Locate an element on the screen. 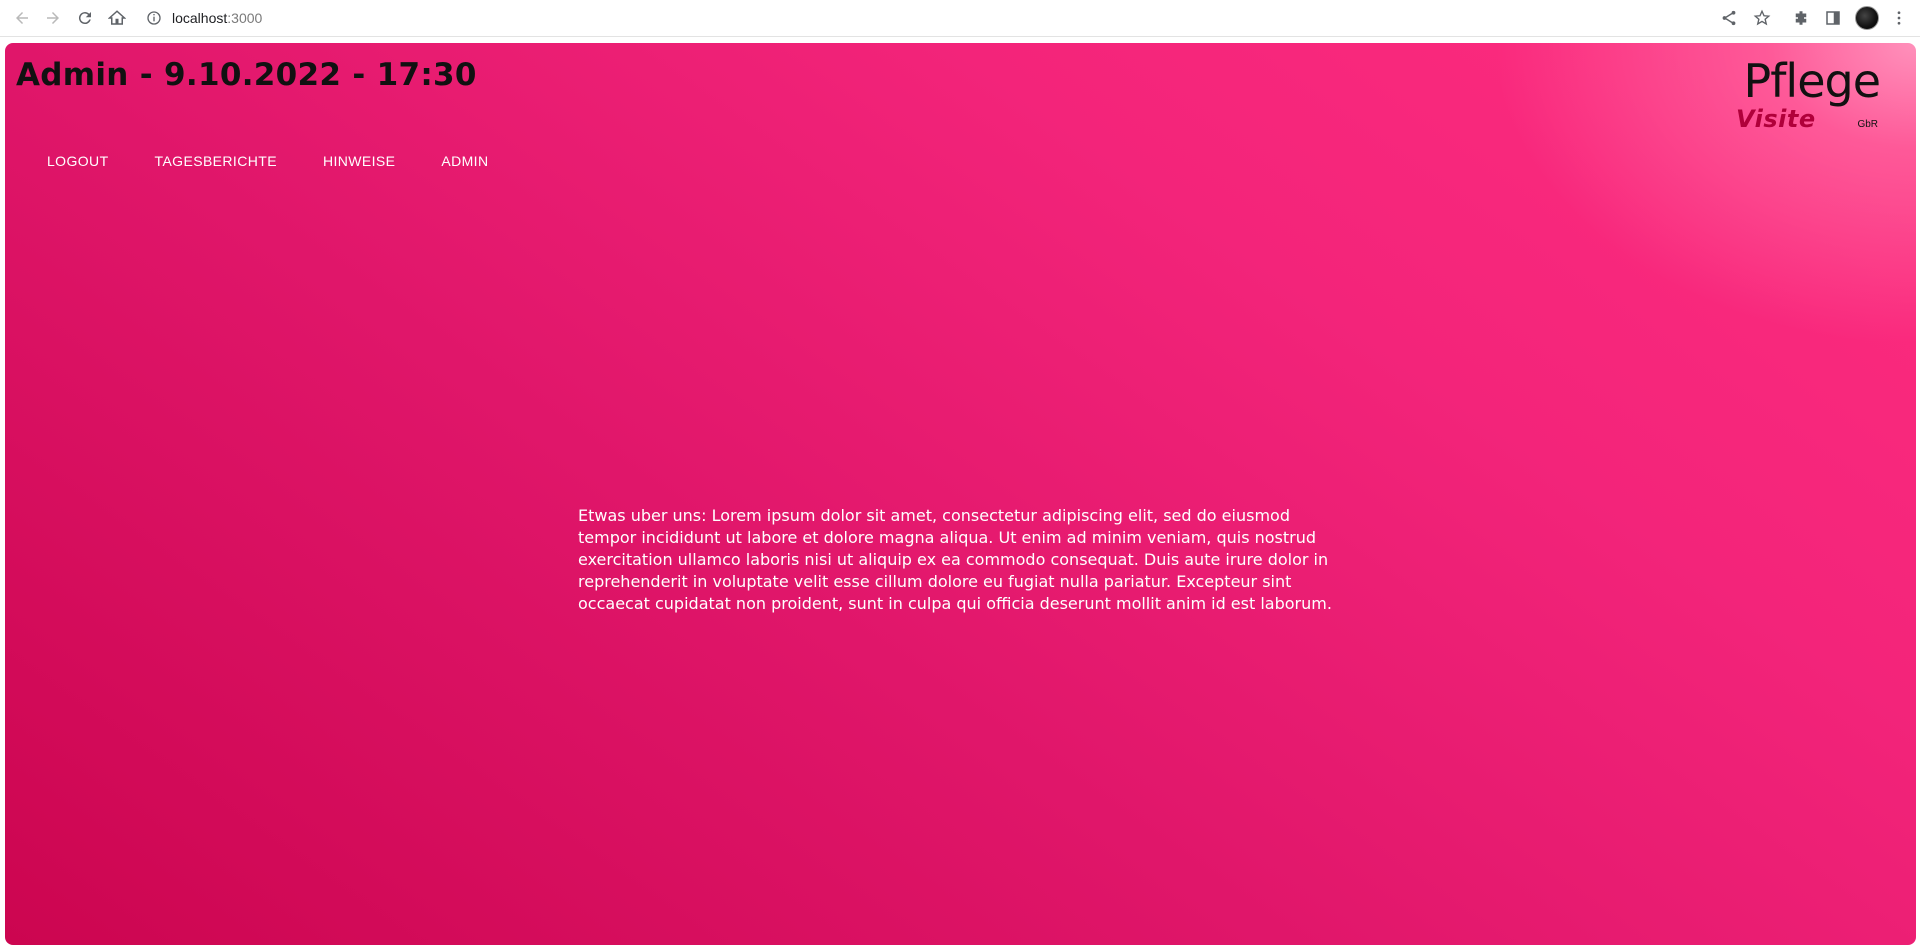 The width and height of the screenshot is (1920, 949). browser-toolbar: localhost:3000 is located at coordinates (960, 18).